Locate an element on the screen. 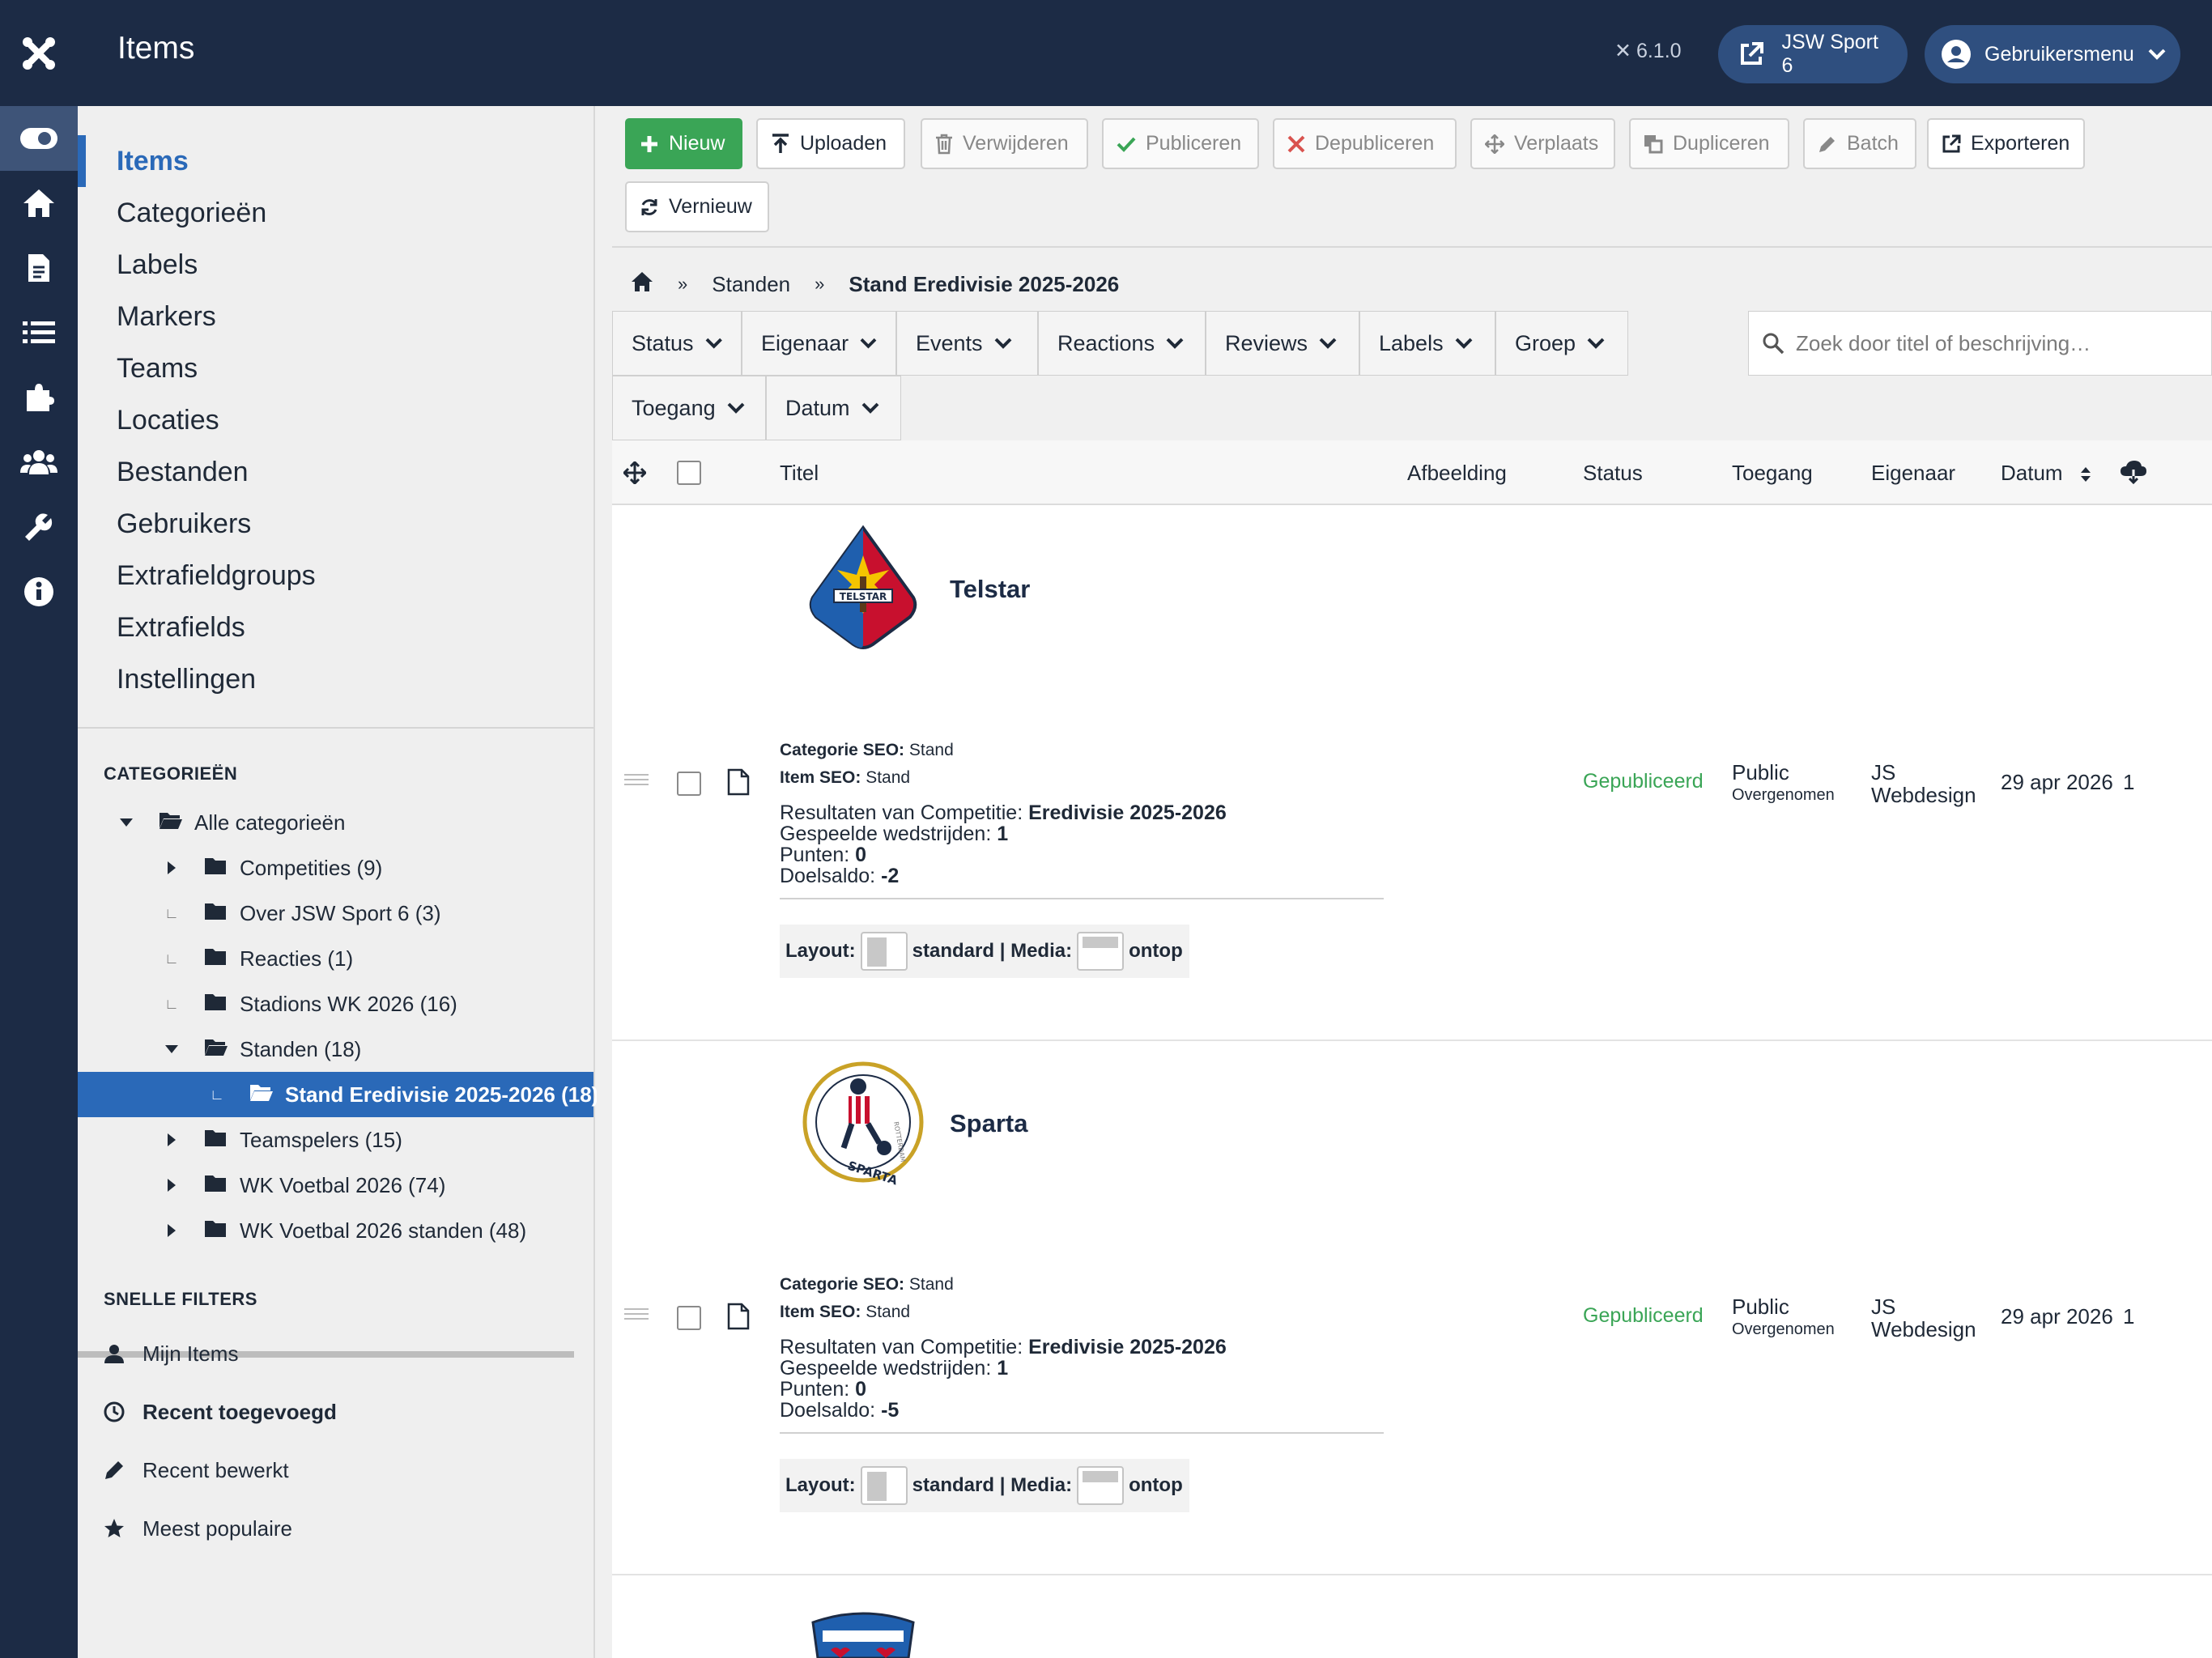  user-menu-button: Gebruikersmenu is located at coordinates (2052, 54).